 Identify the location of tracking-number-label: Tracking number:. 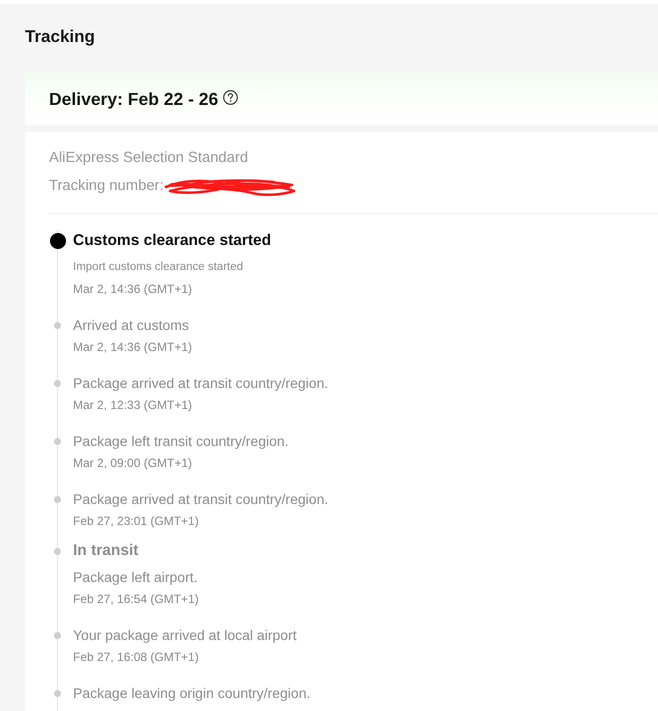
(106, 186).